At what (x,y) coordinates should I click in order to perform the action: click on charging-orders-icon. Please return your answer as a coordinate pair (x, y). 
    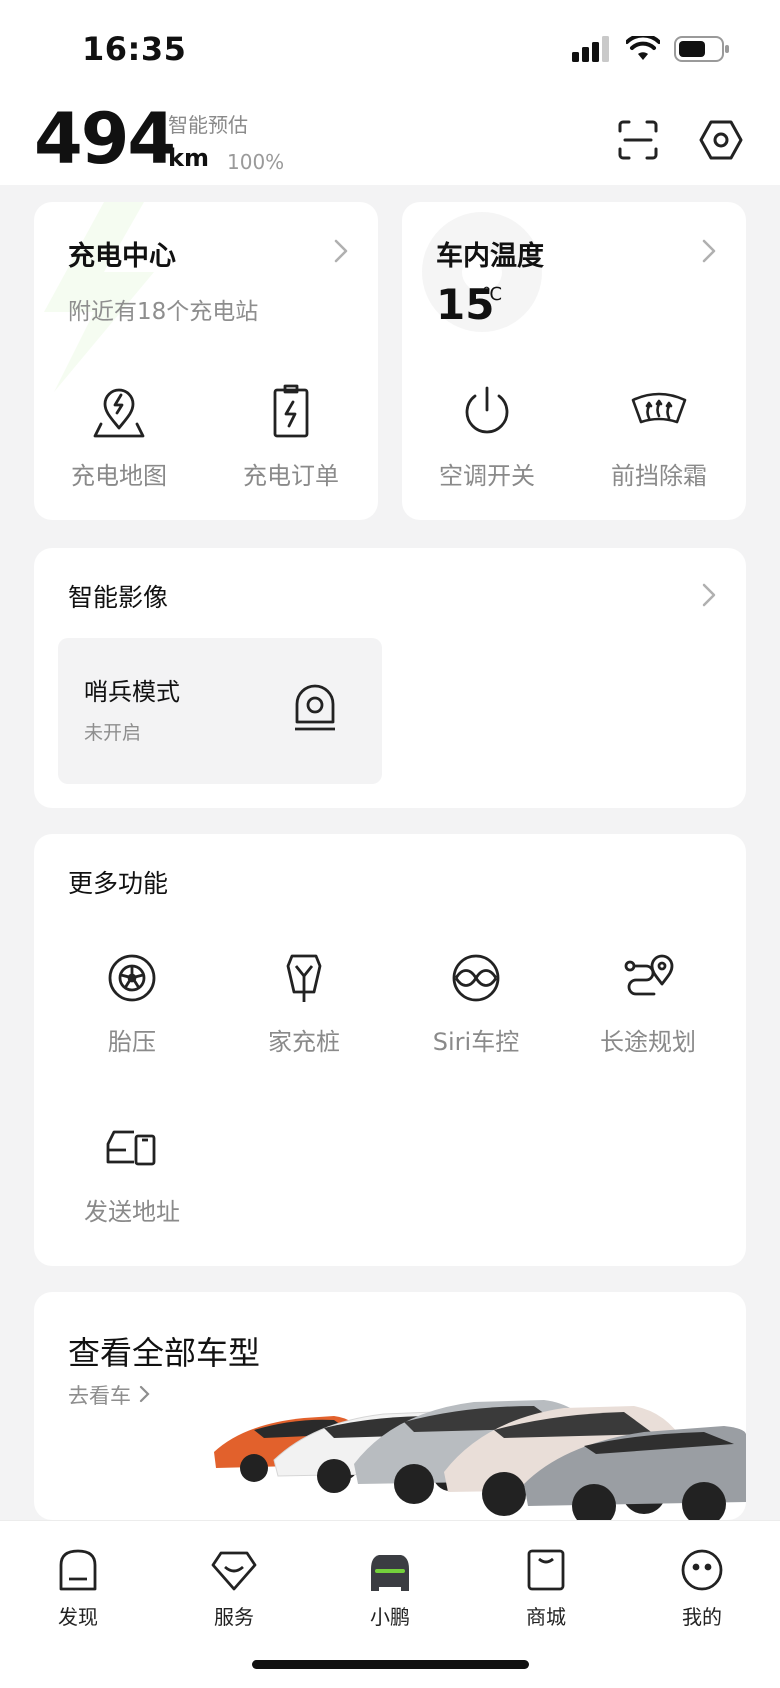
    Looking at the image, I should click on (291, 411).